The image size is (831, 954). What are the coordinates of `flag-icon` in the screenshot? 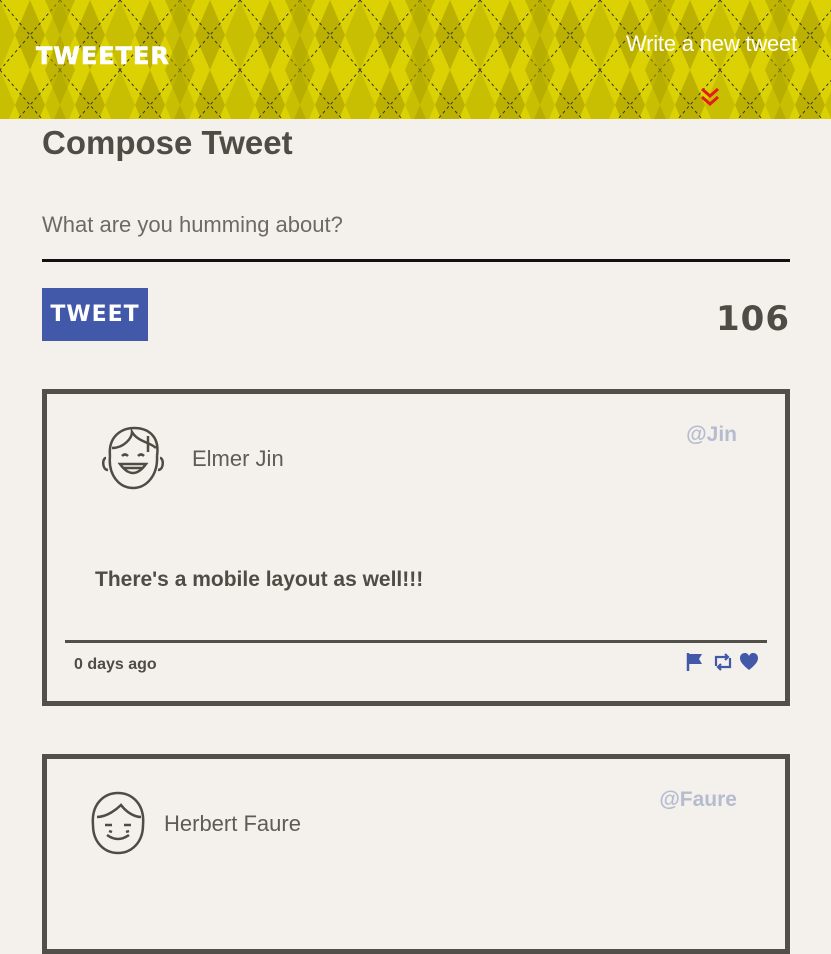 It's located at (695, 662).